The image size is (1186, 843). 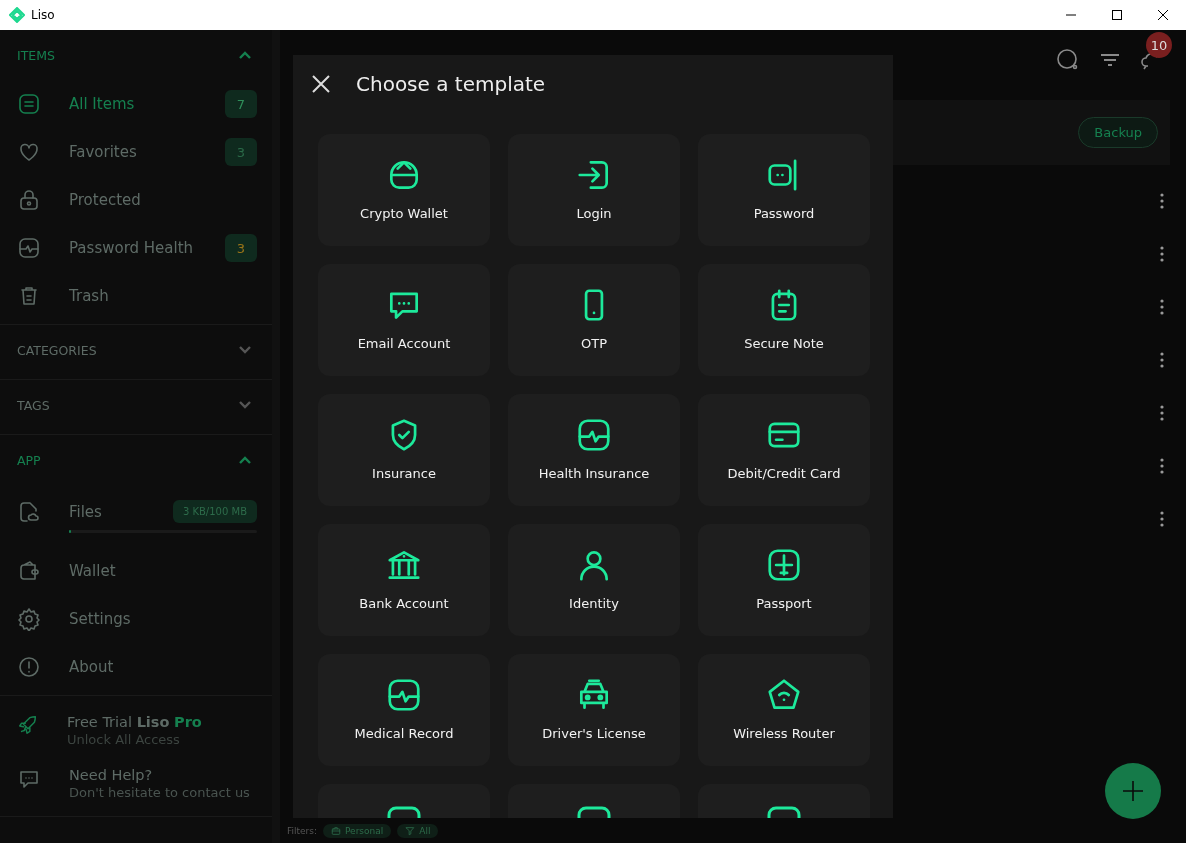 What do you see at coordinates (784, 320) in the screenshot?
I see `template-card: Secure Note` at bounding box center [784, 320].